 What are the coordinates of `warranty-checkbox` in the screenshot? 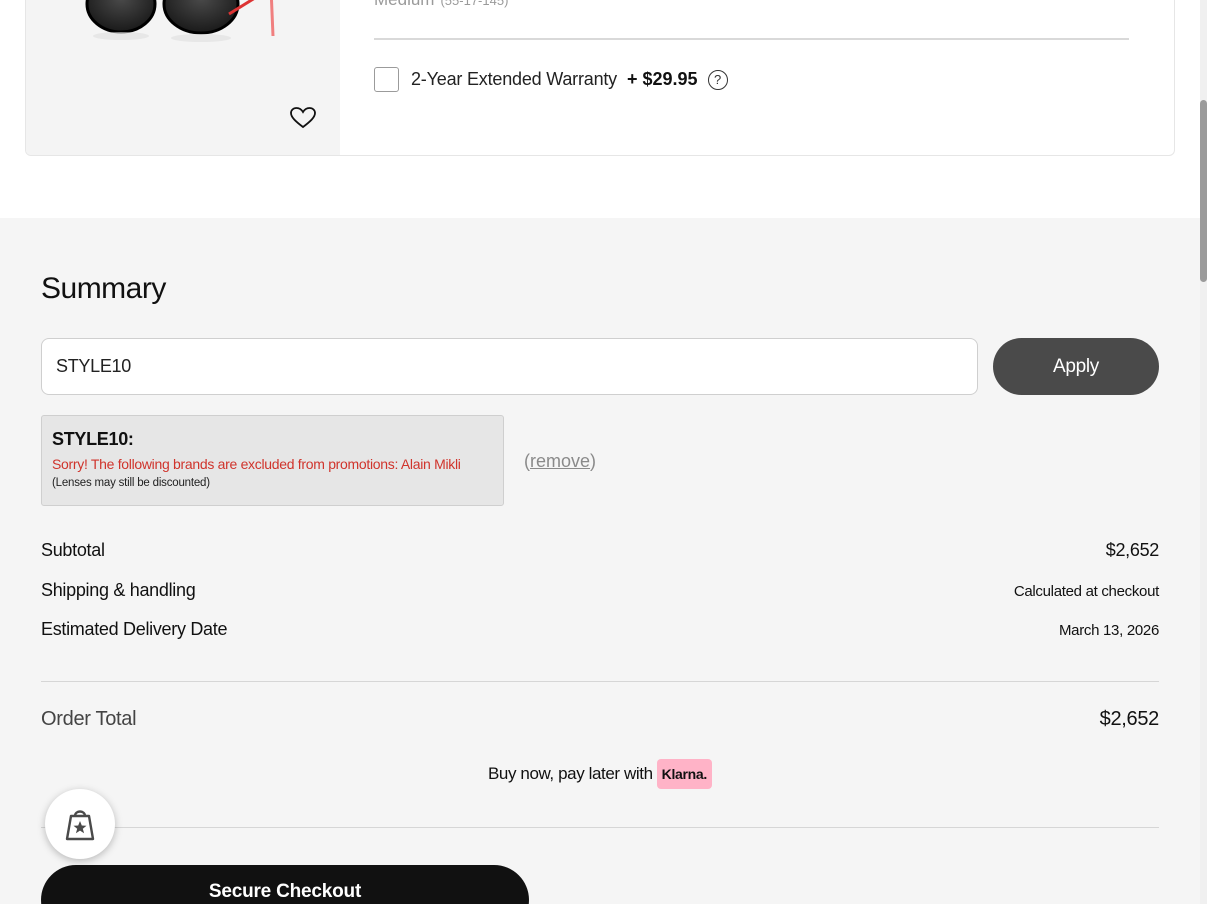 It's located at (386, 79).